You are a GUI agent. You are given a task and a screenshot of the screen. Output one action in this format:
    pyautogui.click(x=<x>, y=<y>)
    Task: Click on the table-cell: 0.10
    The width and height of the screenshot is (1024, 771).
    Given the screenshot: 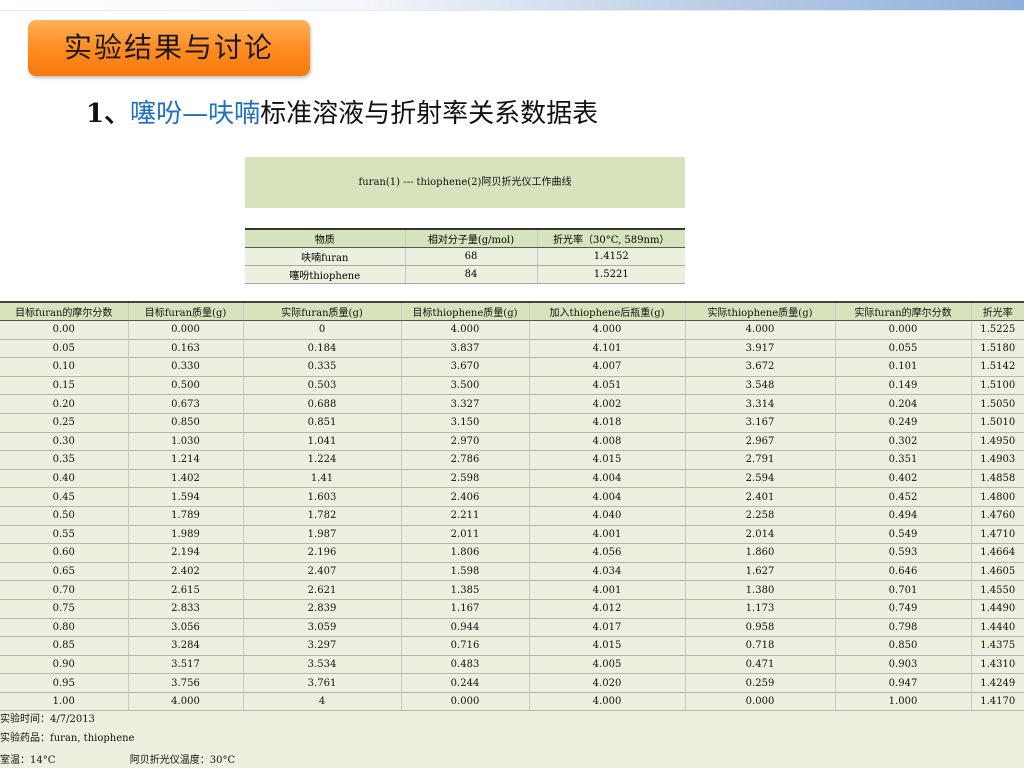 What is the action you would take?
    pyautogui.click(x=64, y=367)
    